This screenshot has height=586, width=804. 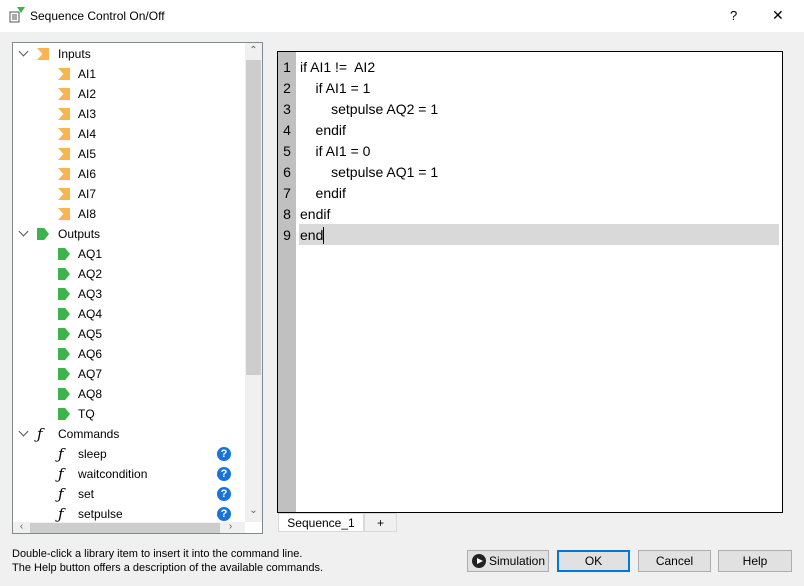 What do you see at coordinates (129, 114) in the screenshot?
I see `tree-item-ai3: AI3` at bounding box center [129, 114].